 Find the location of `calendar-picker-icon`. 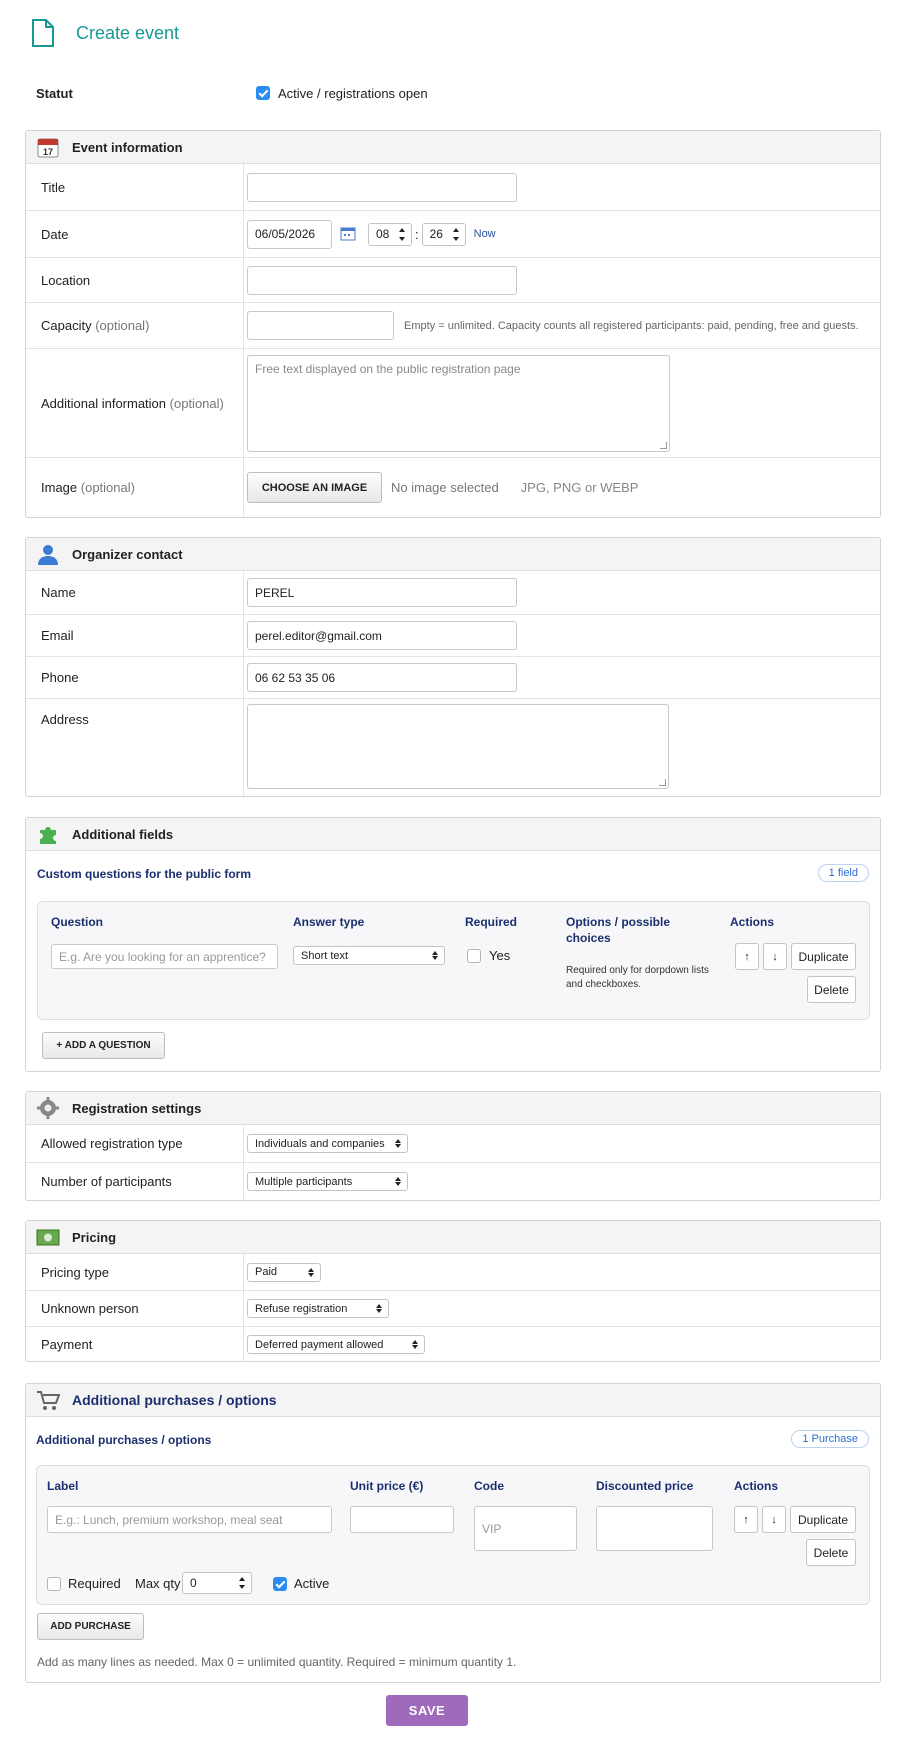

calendar-picker-icon is located at coordinates (348, 234).